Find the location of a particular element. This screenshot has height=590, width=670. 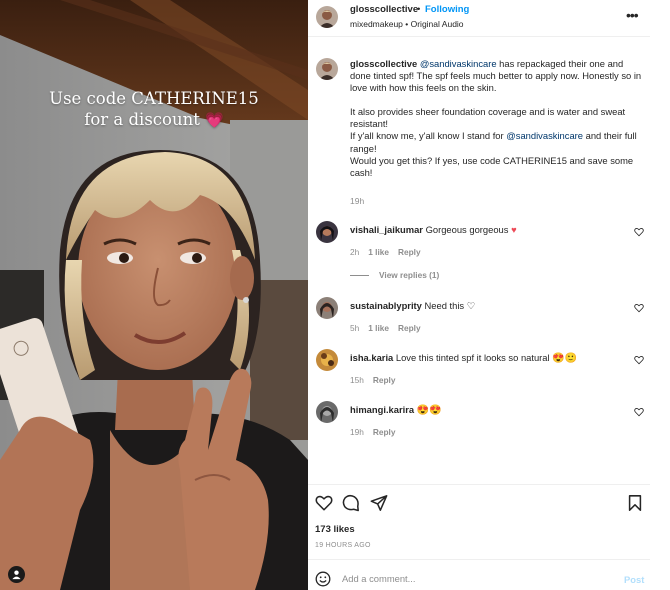

user-tag-icon is located at coordinates (16, 574).